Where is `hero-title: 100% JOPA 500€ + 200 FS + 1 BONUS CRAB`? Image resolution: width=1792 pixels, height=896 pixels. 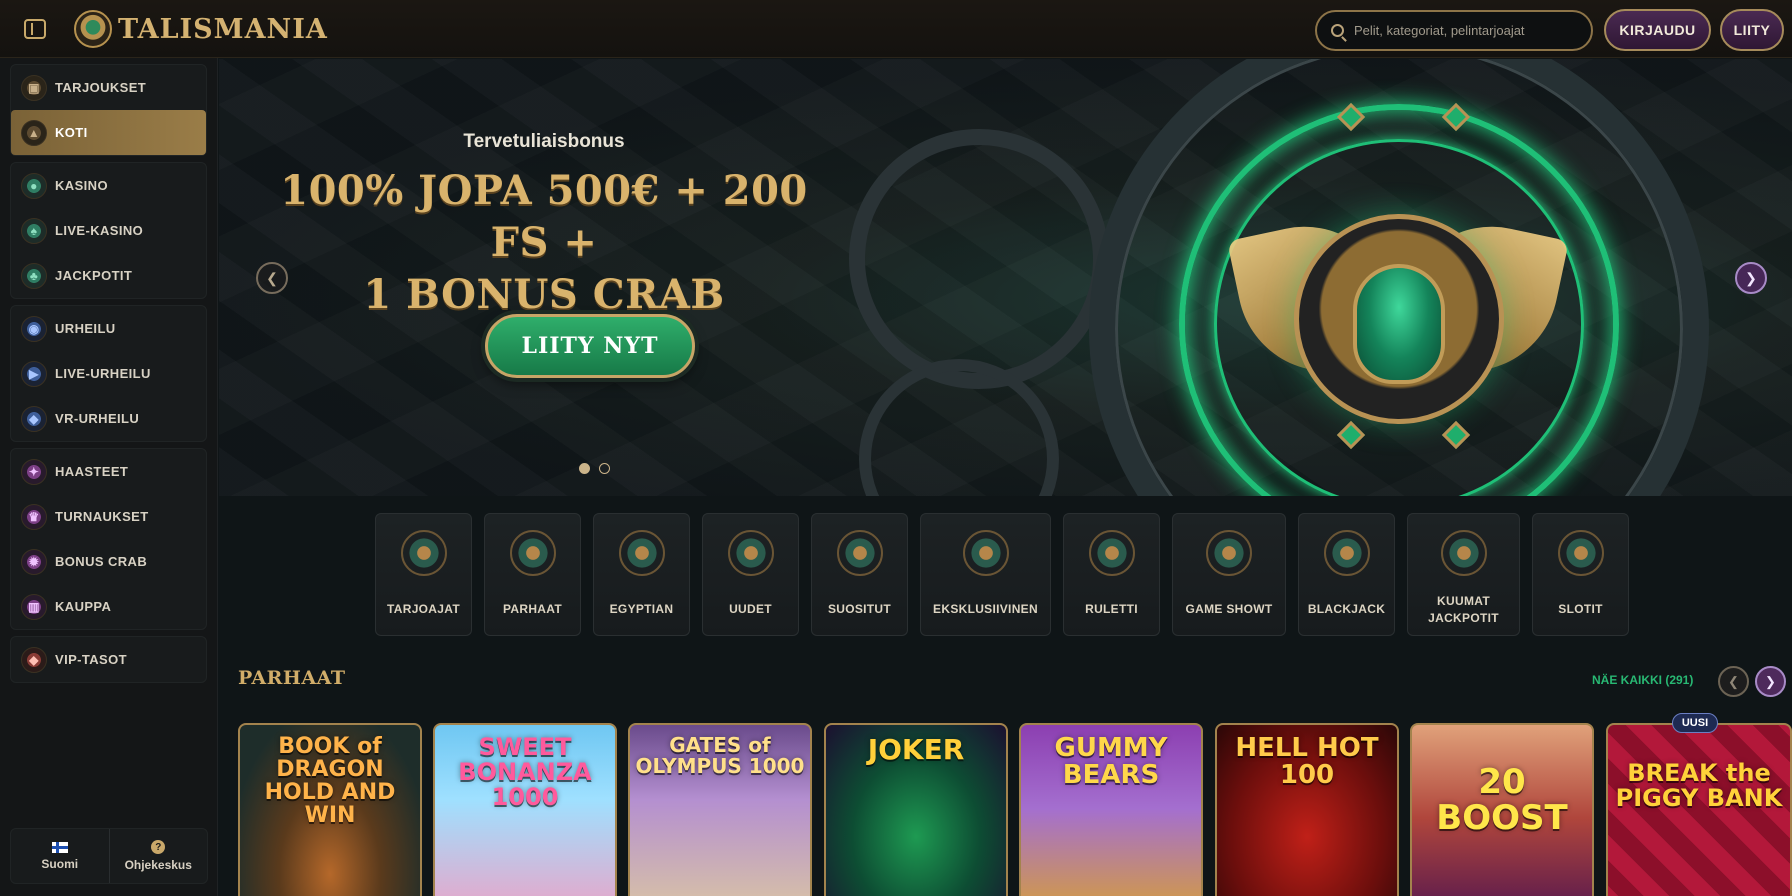 hero-title: 100% JOPA 500€ + 200 FS + 1 BONUS CRAB is located at coordinates (544, 243).